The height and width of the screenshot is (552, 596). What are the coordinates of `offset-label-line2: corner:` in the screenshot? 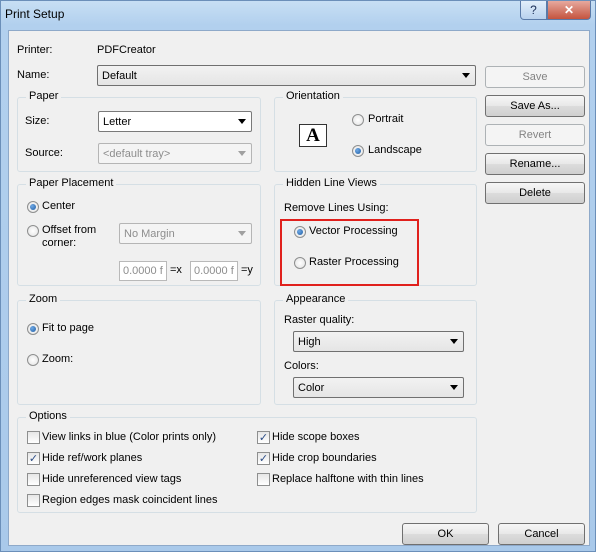 It's located at (59, 243).